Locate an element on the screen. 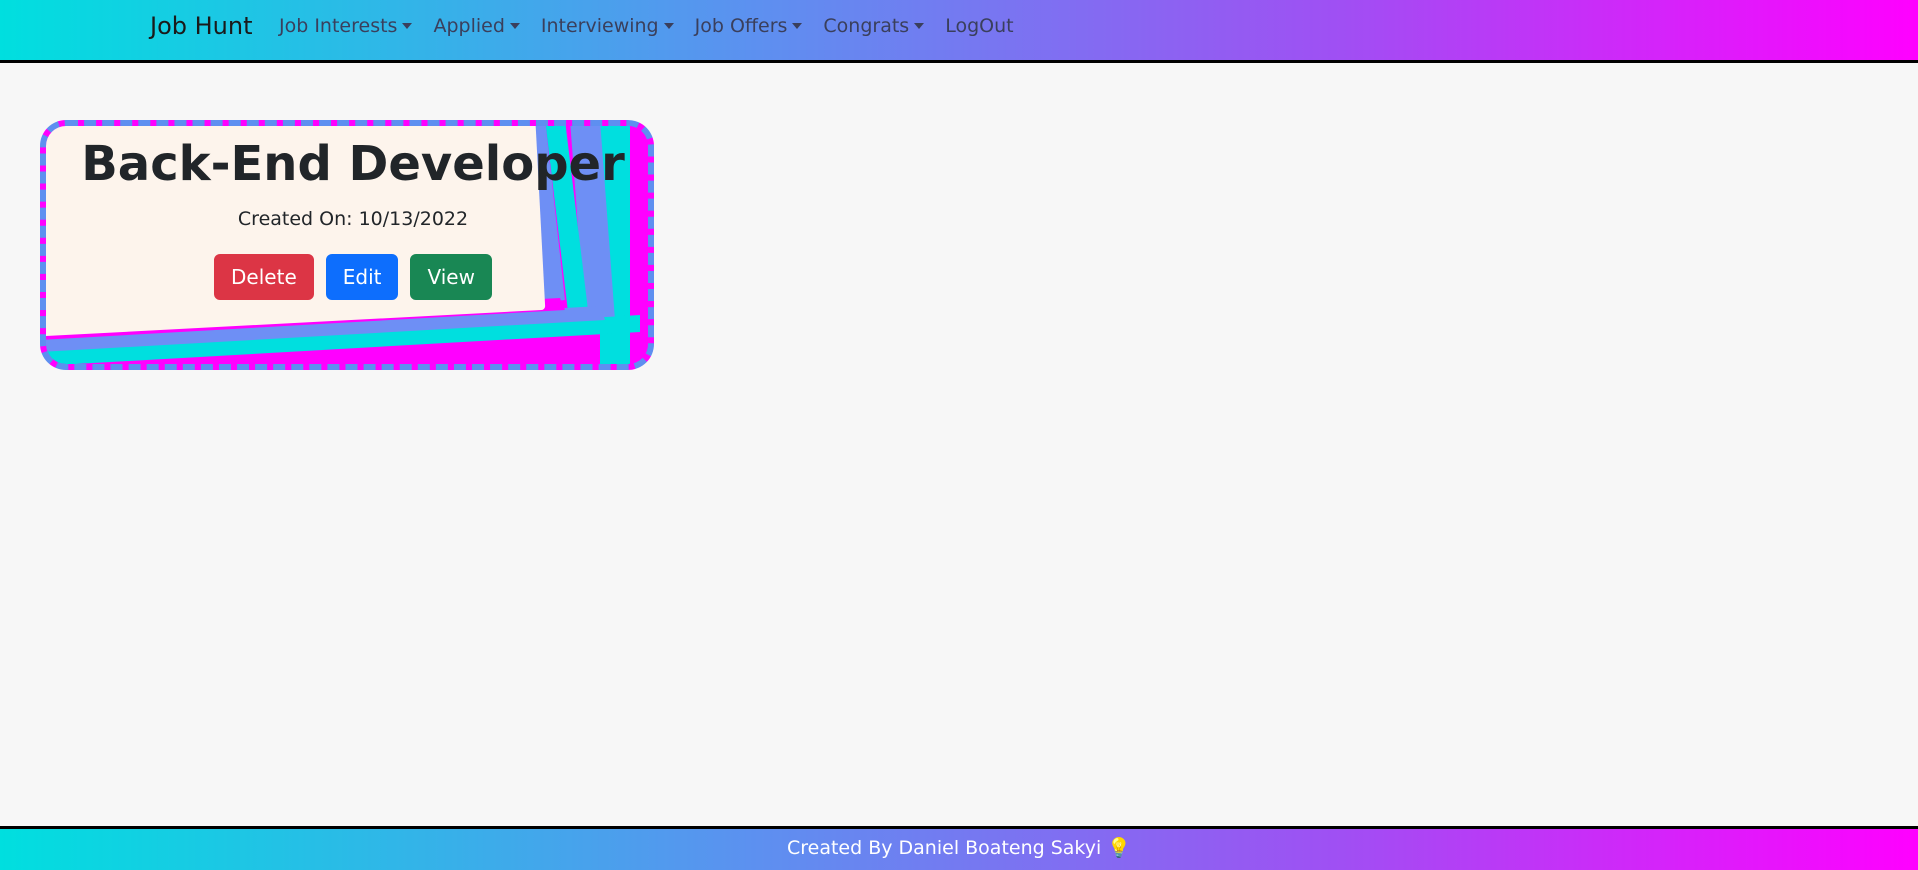 The width and height of the screenshot is (1918, 870). nav-item-label: Job Offers is located at coordinates (741, 26).